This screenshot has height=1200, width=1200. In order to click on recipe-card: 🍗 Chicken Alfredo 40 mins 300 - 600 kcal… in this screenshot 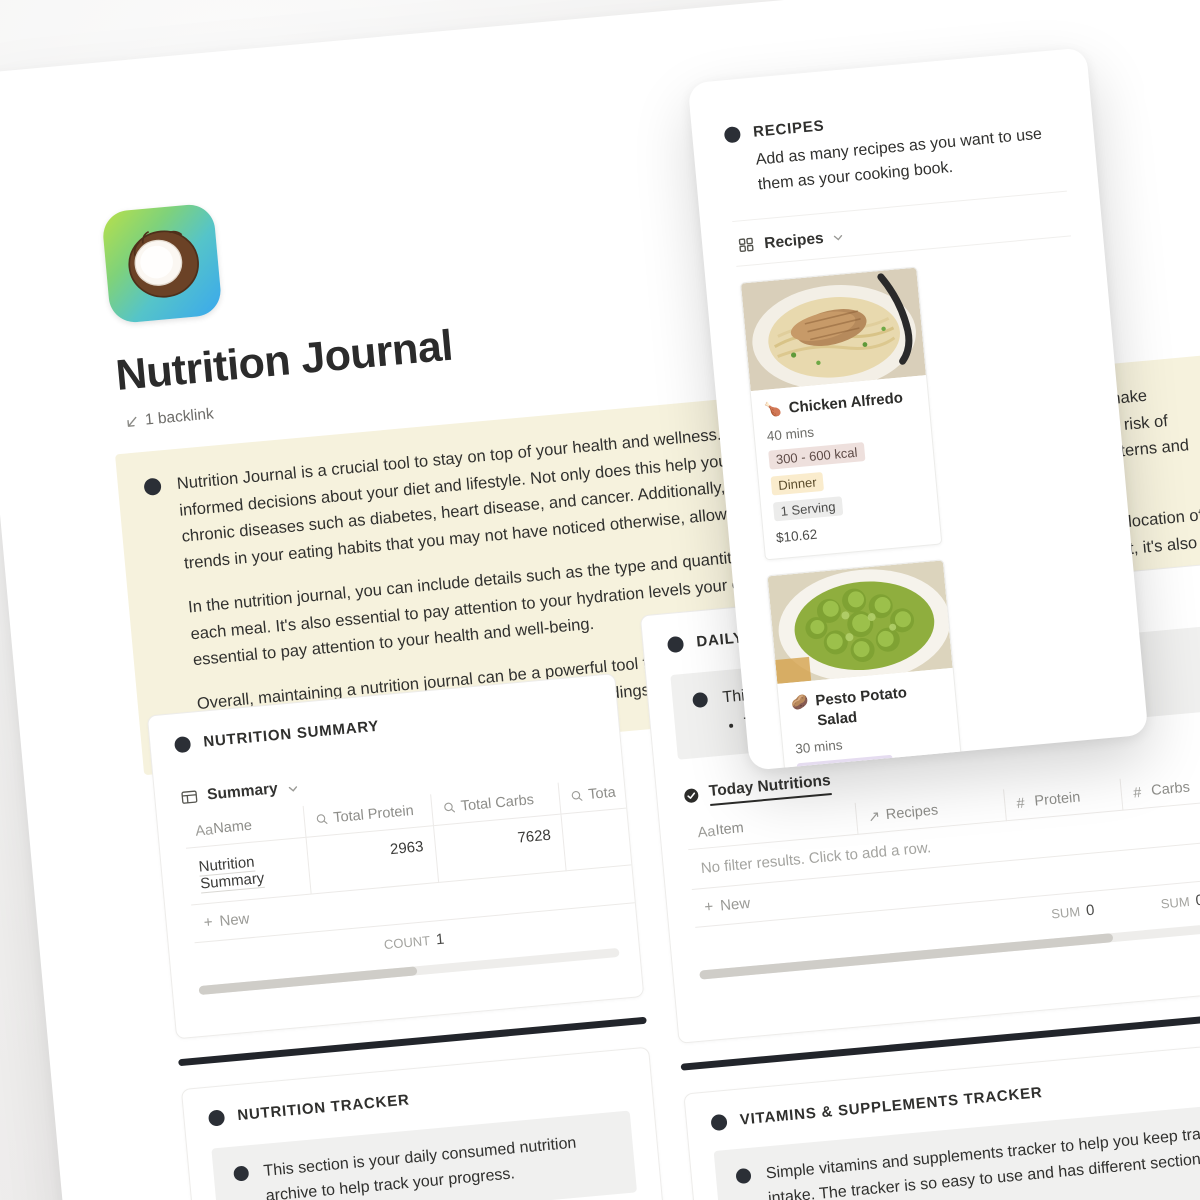, I will do `click(841, 413)`.